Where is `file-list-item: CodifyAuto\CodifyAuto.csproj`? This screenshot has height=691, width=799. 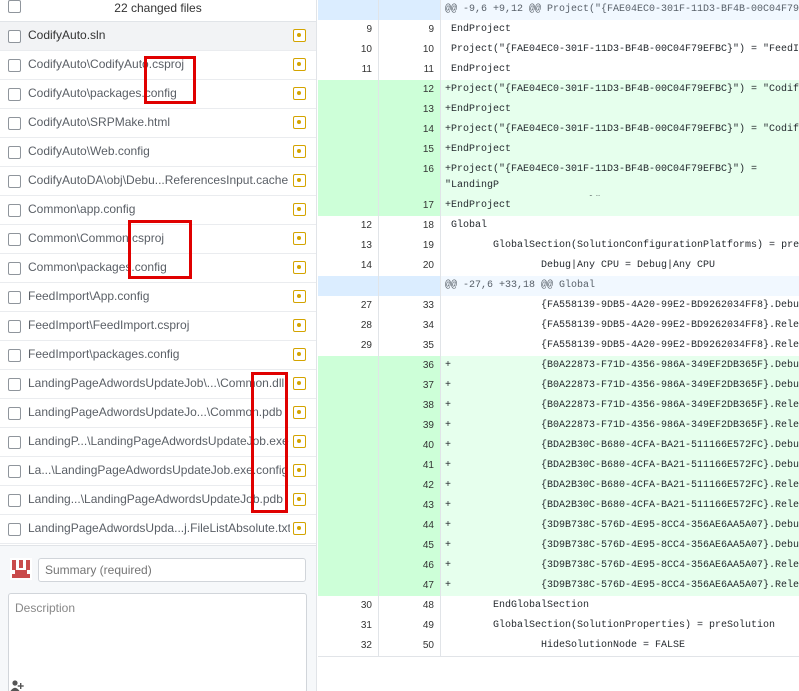
file-list-item: CodifyAuto\CodifyAuto.csproj is located at coordinates (158, 65).